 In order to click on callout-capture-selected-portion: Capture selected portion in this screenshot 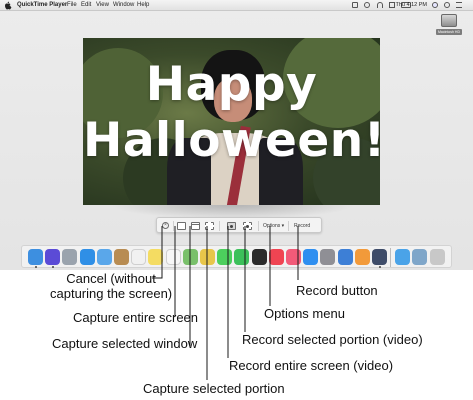, I will do `click(214, 388)`.